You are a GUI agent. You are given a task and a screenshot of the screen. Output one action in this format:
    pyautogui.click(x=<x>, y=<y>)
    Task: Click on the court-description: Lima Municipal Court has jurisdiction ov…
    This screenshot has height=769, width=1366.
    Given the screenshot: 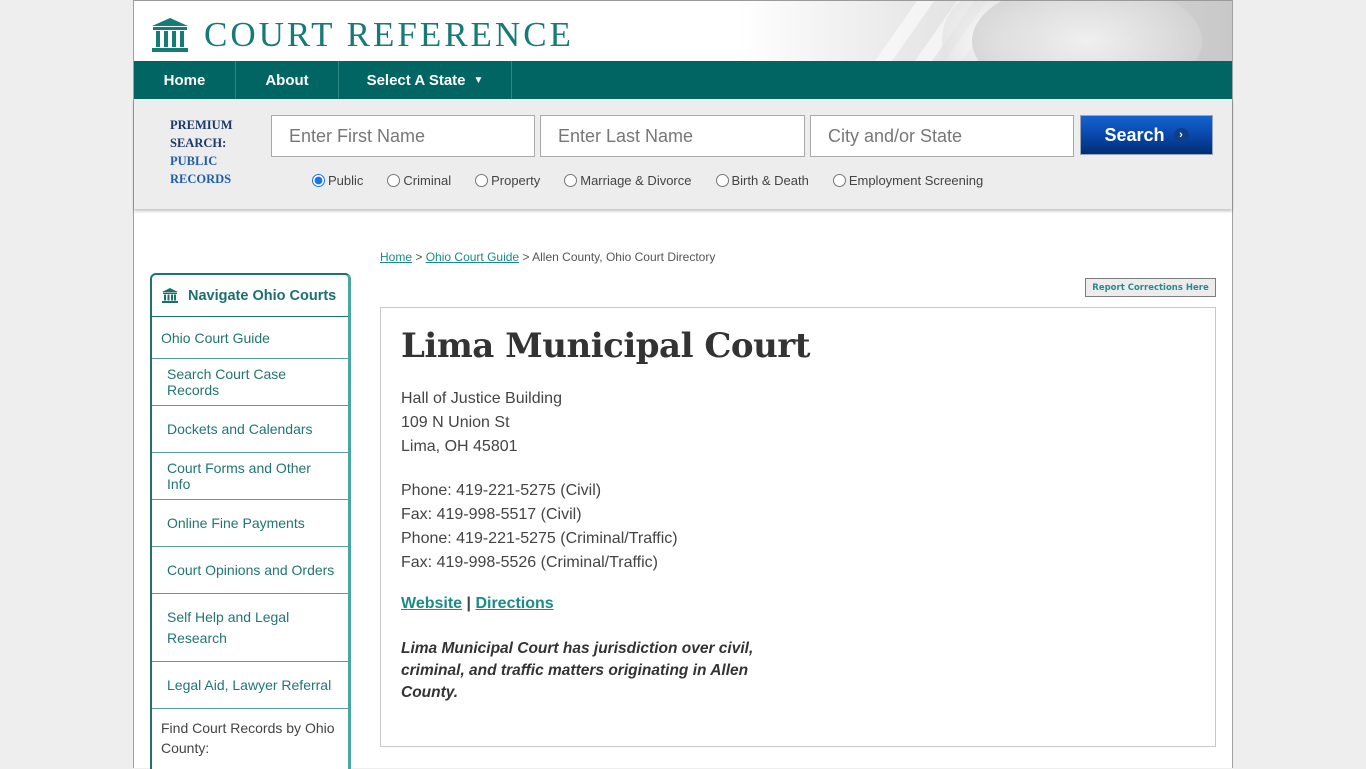 What is the action you would take?
    pyautogui.click(x=577, y=670)
    